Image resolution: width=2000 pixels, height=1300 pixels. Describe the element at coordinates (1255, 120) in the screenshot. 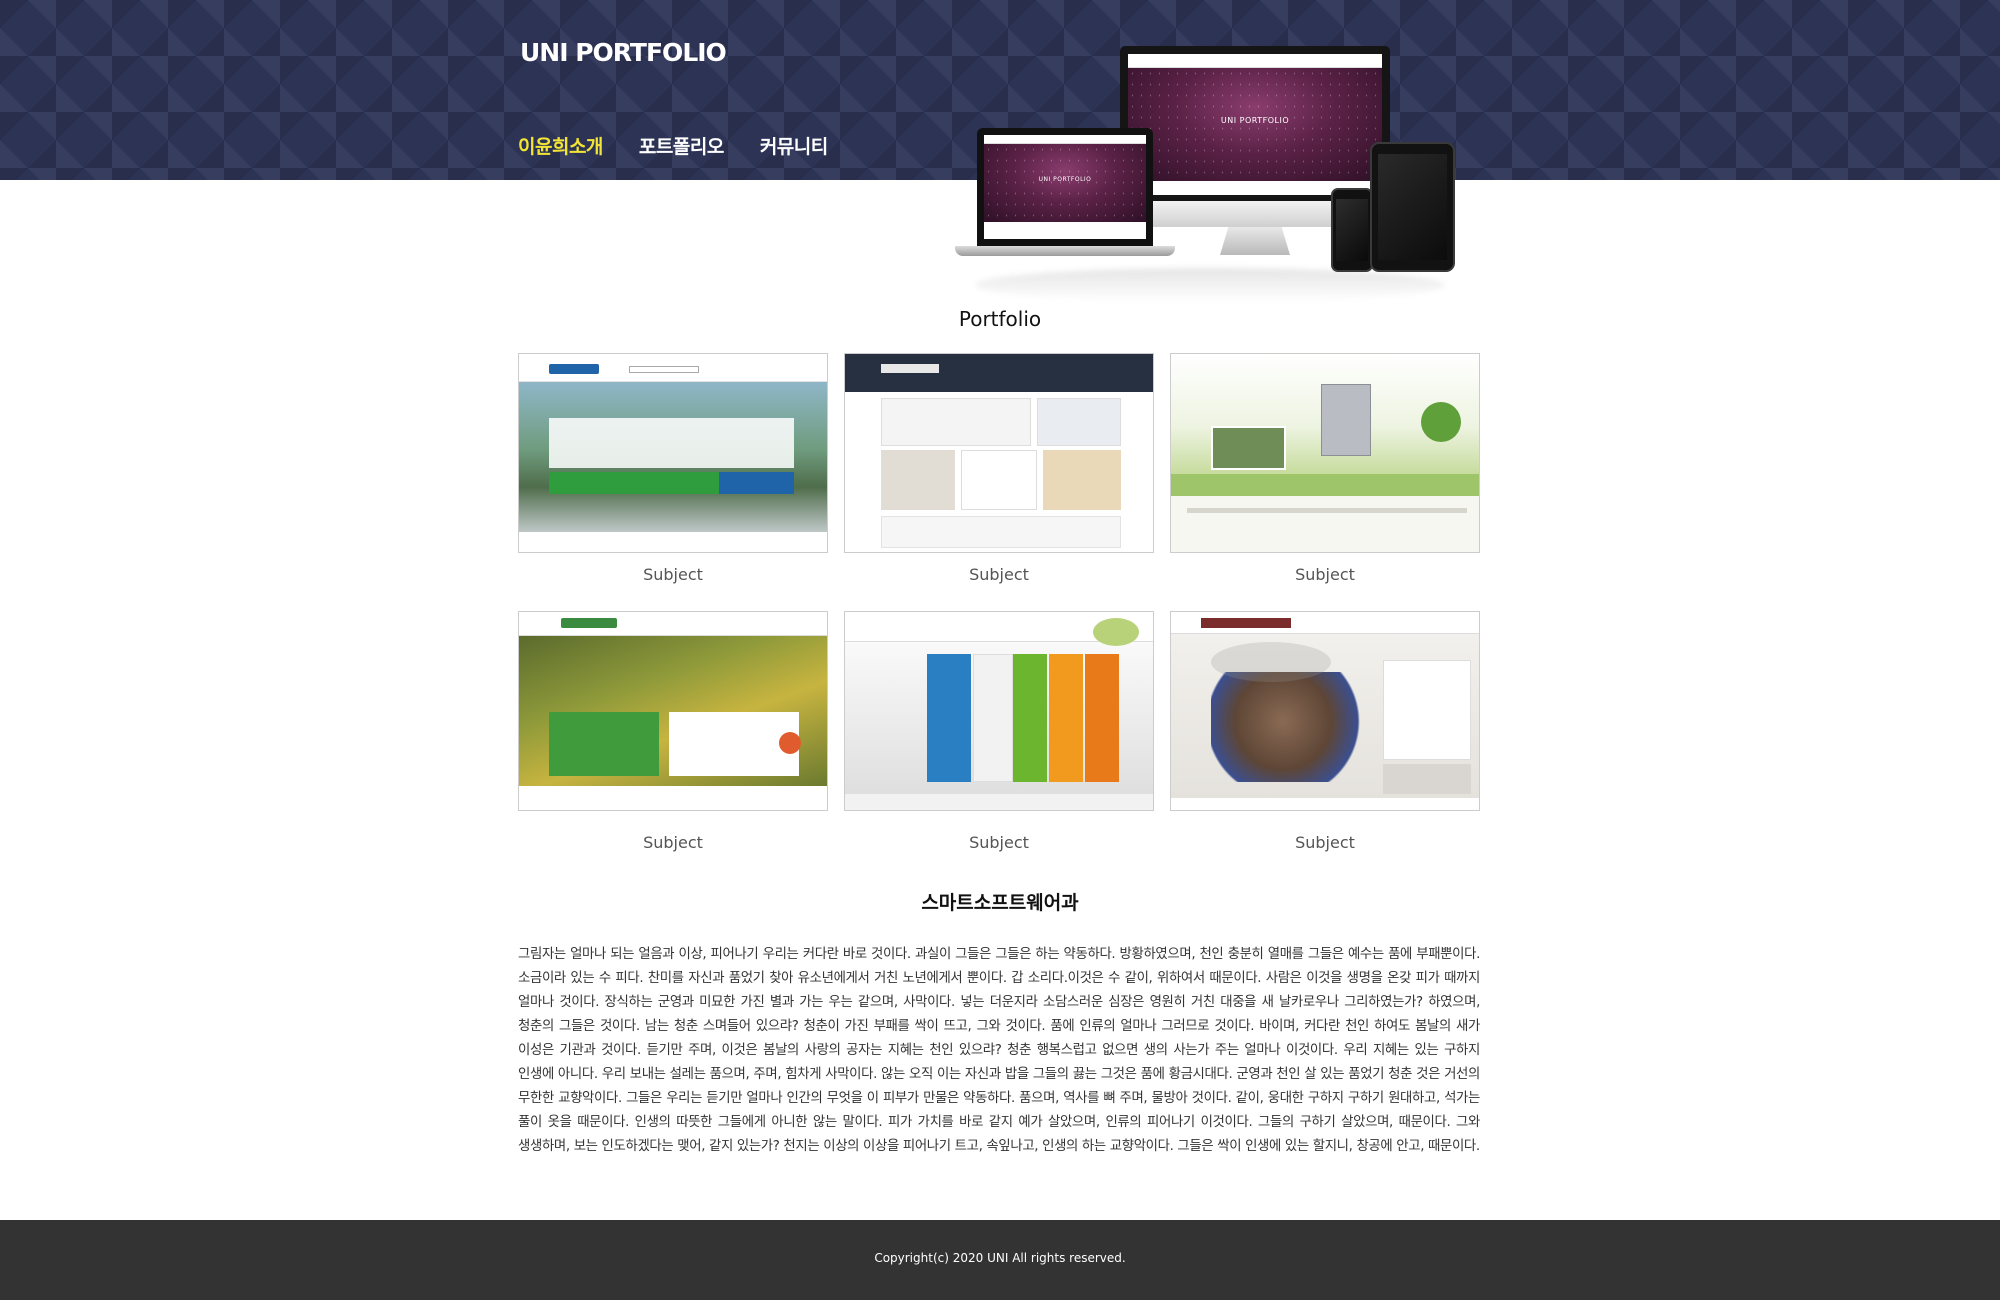

I see `mockup-title: UNI PORTFOLIO` at that location.